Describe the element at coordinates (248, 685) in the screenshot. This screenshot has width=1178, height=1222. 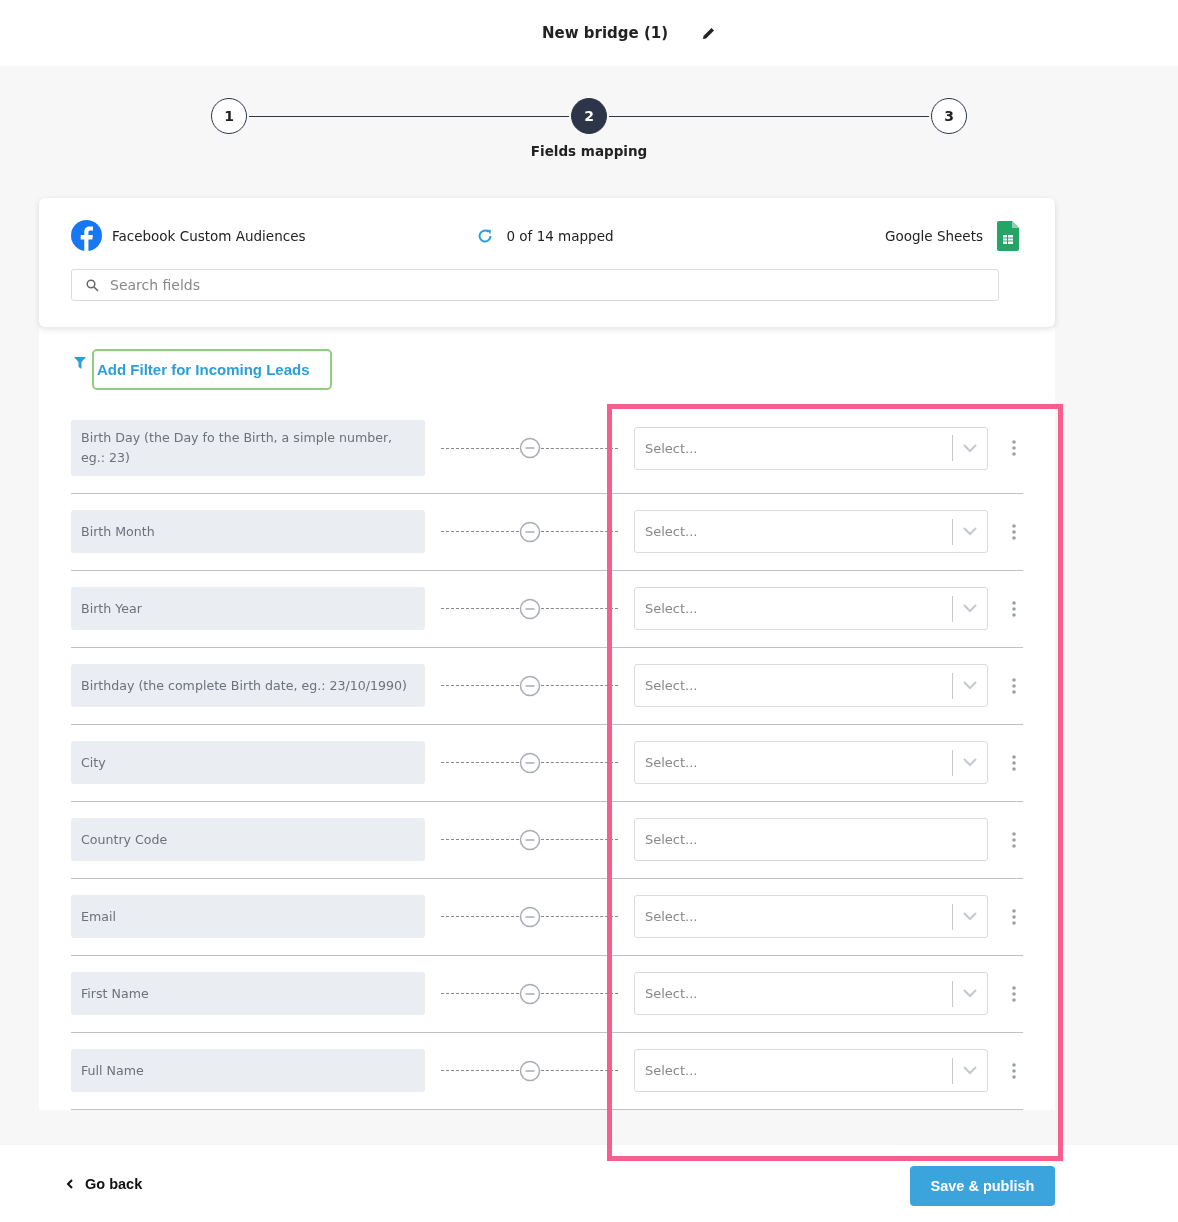
I see `source-field: Birthday (the complete Birth date, eg.: 23/10/1990)` at that location.